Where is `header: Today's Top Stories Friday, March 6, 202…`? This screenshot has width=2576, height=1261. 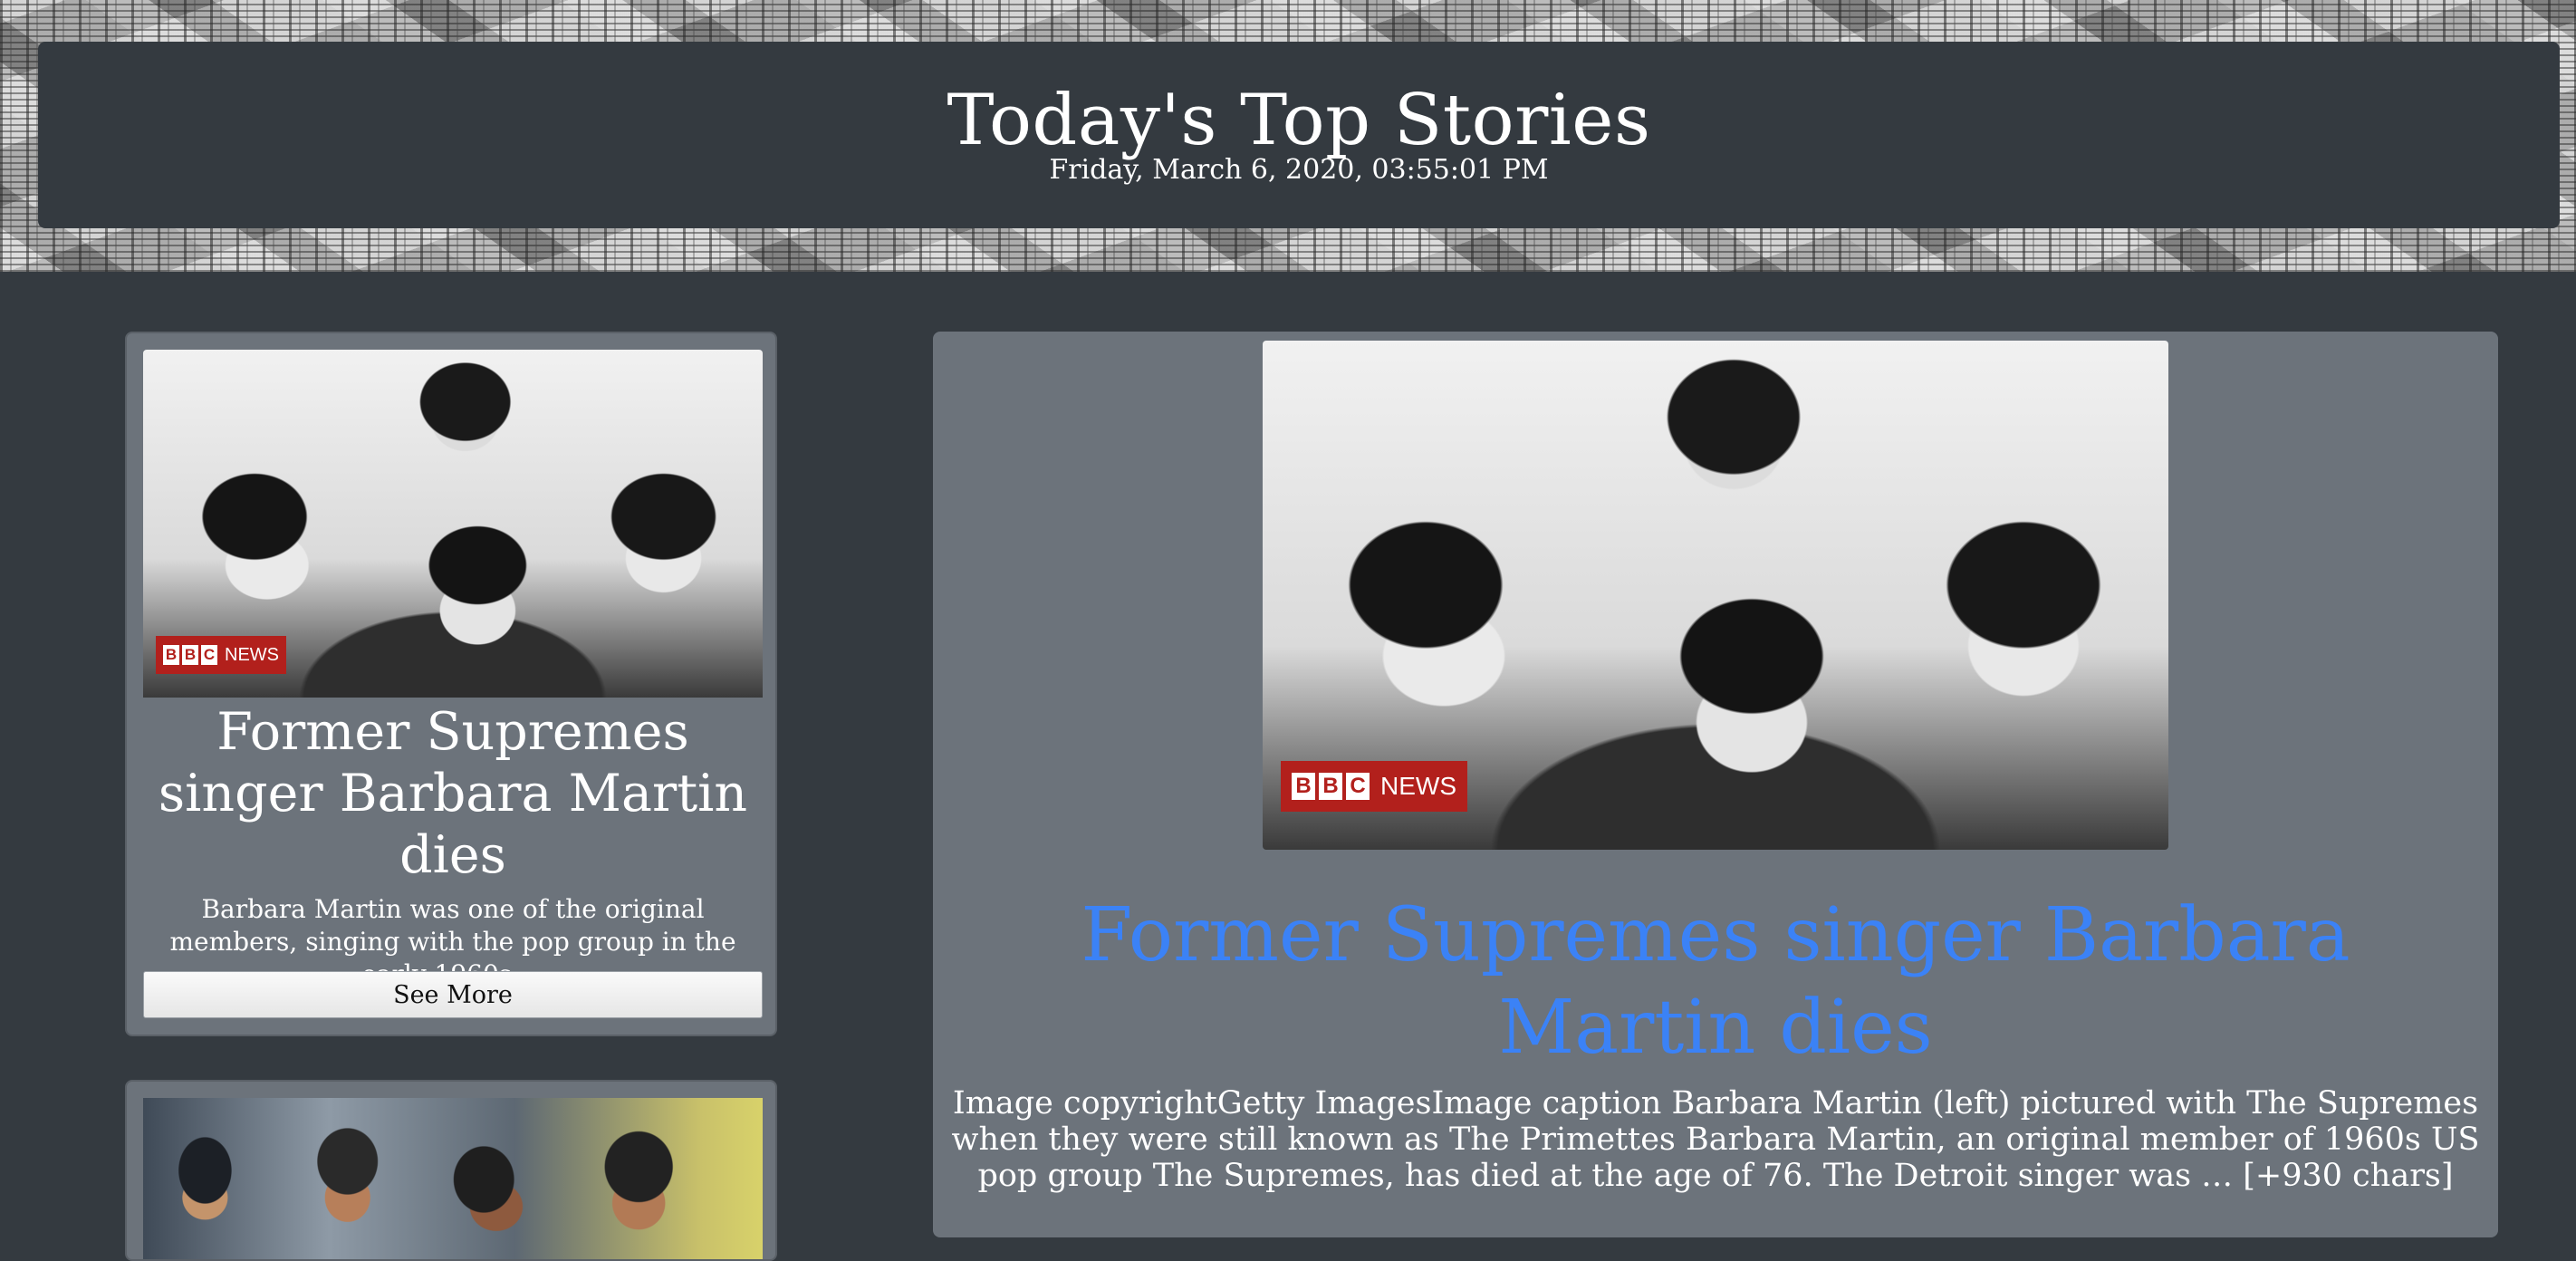 header: Today's Top Stories Friday, March 6, 202… is located at coordinates (1299, 135).